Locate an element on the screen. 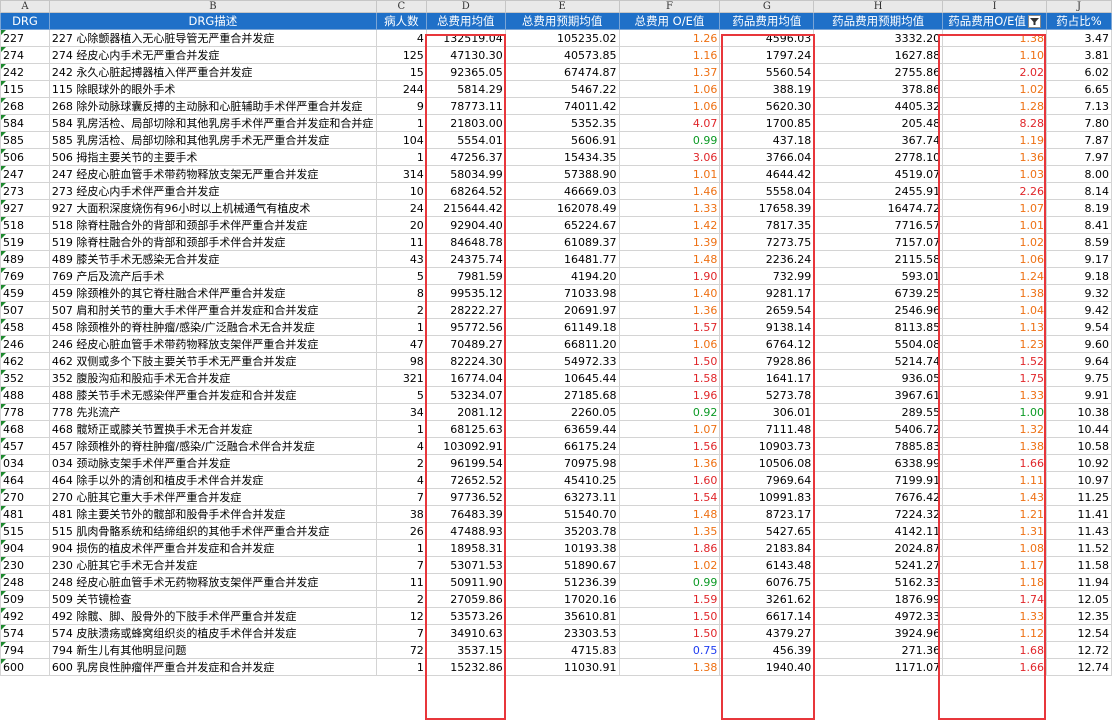  patient-count-cell: 4 is located at coordinates (401, 446).